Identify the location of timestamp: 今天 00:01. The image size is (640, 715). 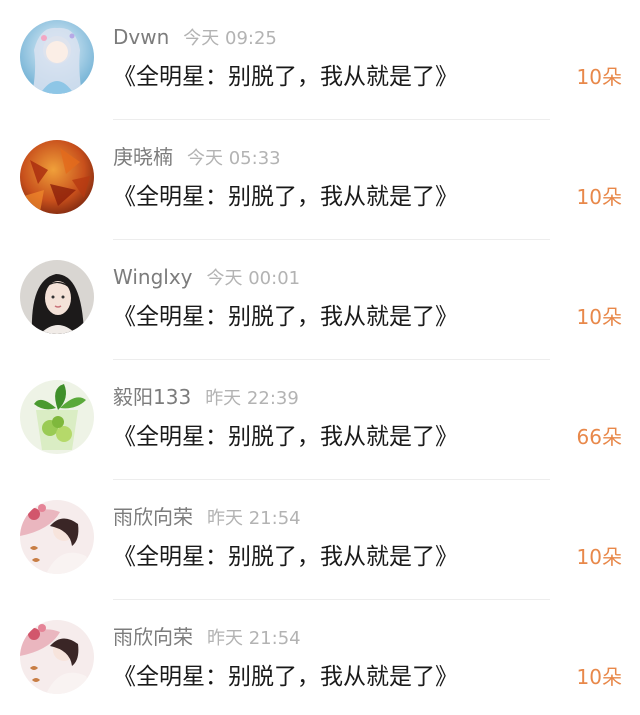
(253, 278).